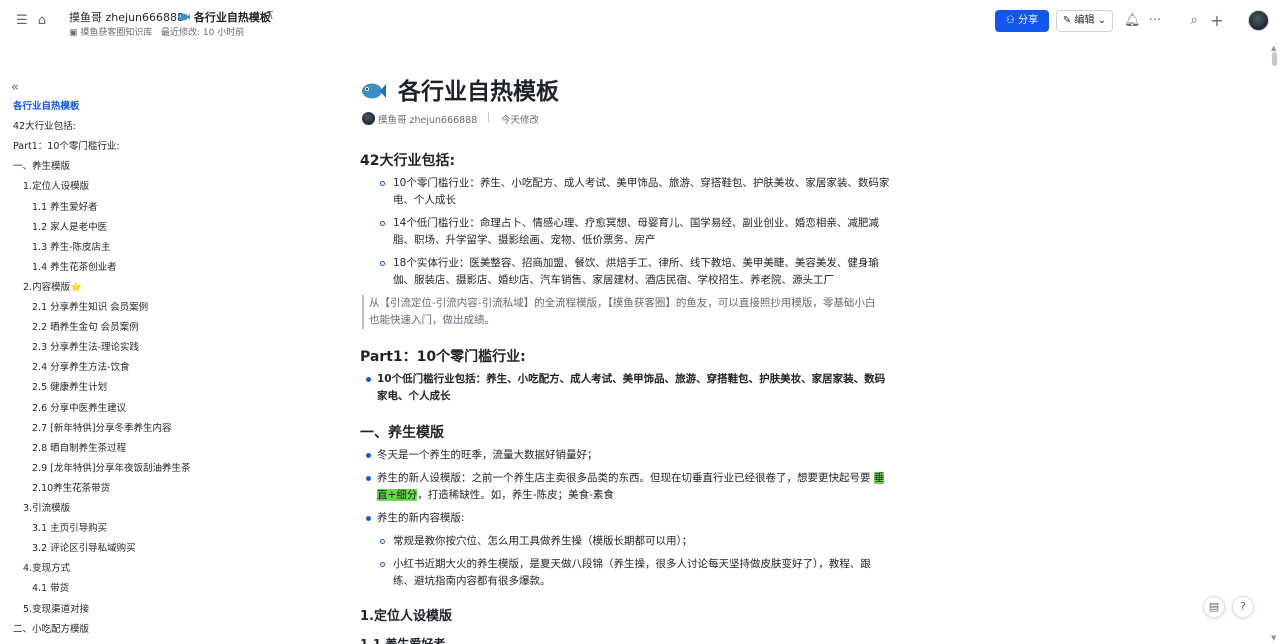  What do you see at coordinates (1028, 20) in the screenshot?
I see `share-label: 分享` at bounding box center [1028, 20].